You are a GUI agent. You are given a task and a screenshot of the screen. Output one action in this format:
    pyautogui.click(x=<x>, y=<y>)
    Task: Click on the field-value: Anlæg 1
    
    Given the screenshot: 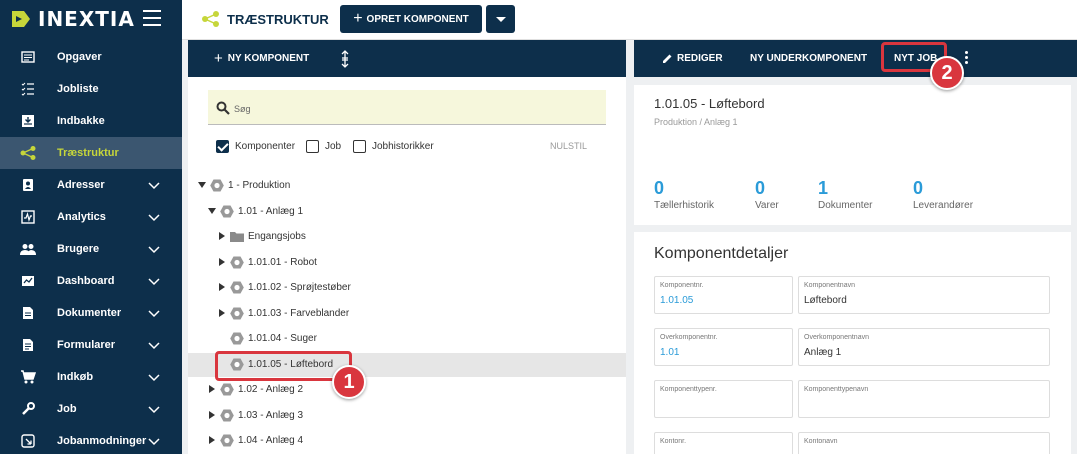 What is the action you would take?
    pyautogui.click(x=823, y=352)
    